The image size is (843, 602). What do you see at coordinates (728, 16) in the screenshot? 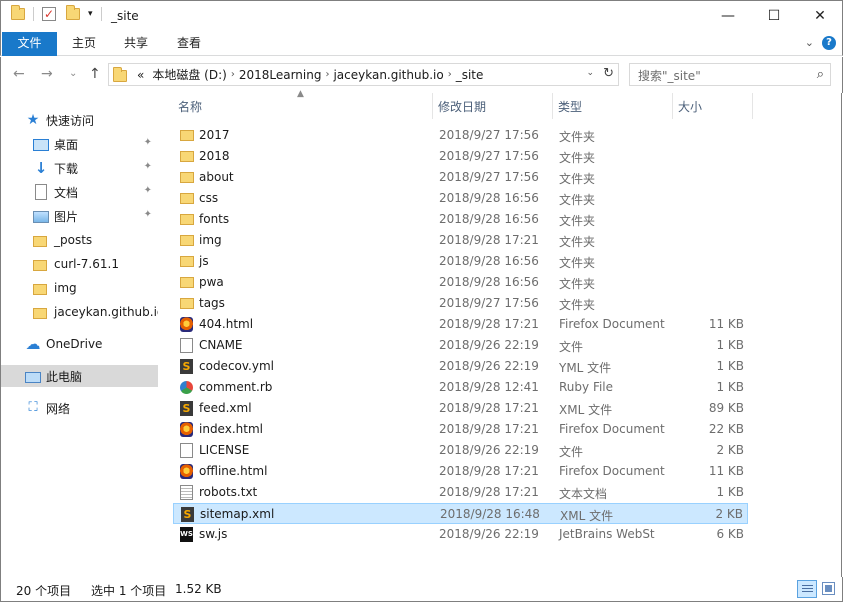
I see `minimize-button: —` at bounding box center [728, 16].